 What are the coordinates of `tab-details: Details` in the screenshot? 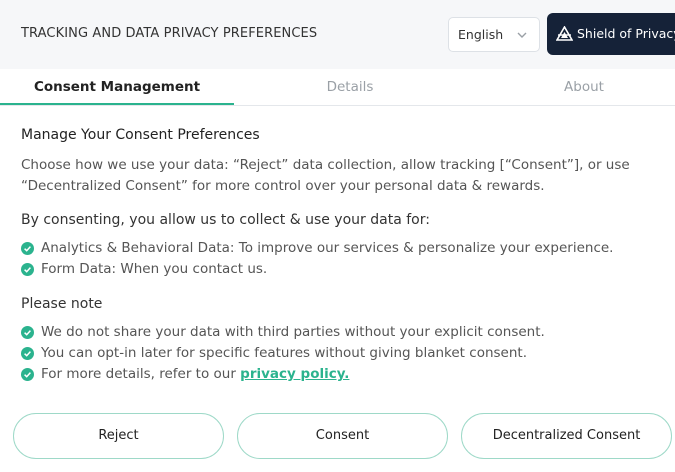 It's located at (350, 87).